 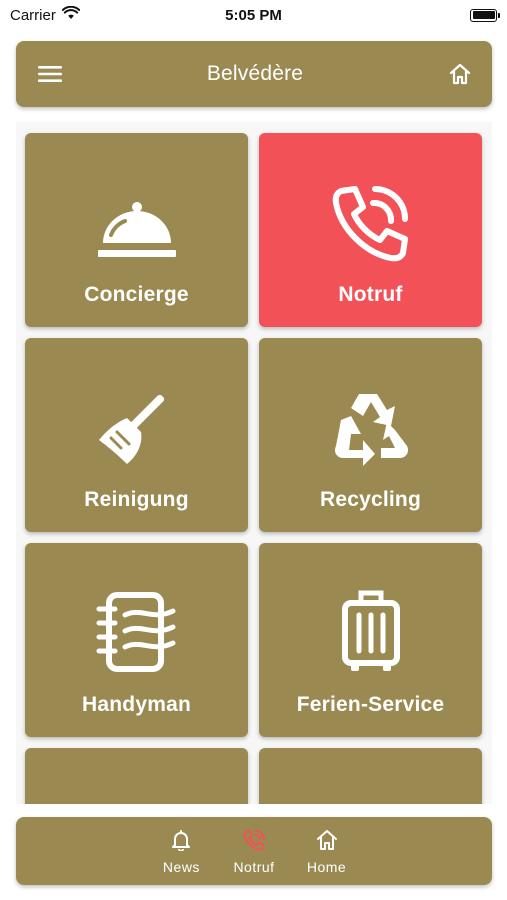 I want to click on tile-partial-right, so click(x=370, y=776).